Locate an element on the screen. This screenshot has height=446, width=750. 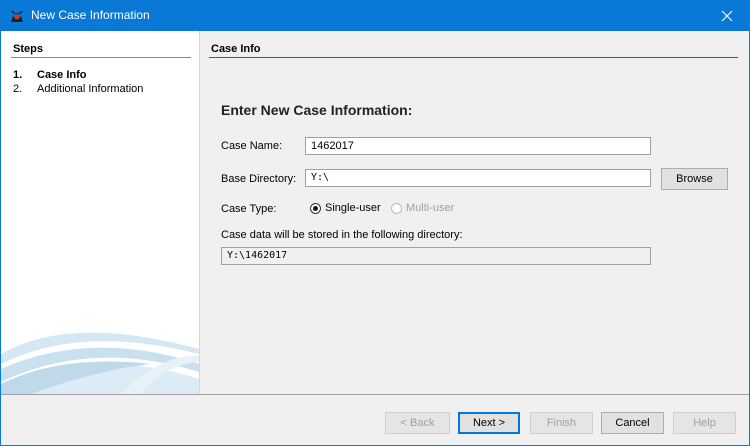
multi-user-label: Multi-user is located at coordinates (430, 208).